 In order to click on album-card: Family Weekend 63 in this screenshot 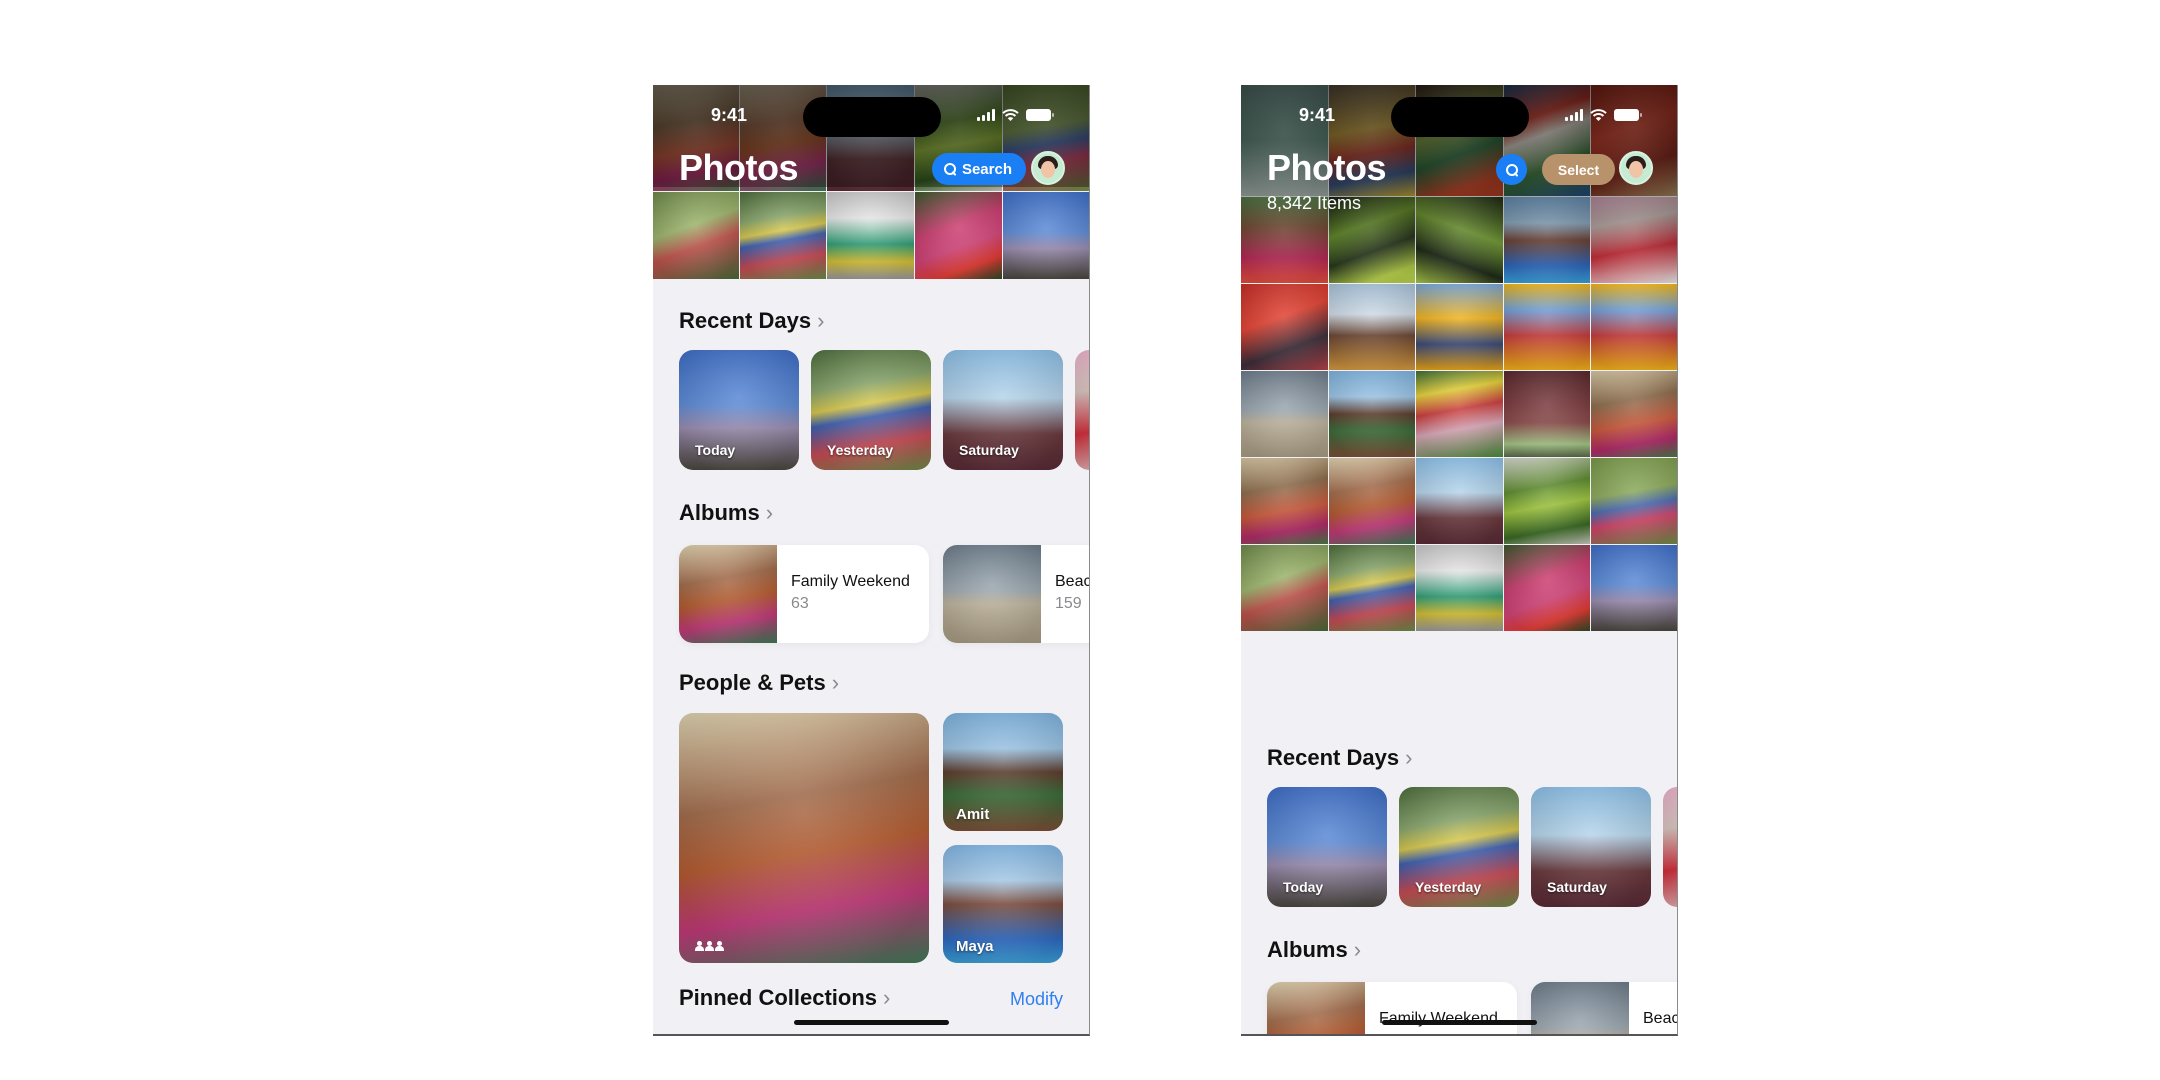, I will do `click(804, 594)`.